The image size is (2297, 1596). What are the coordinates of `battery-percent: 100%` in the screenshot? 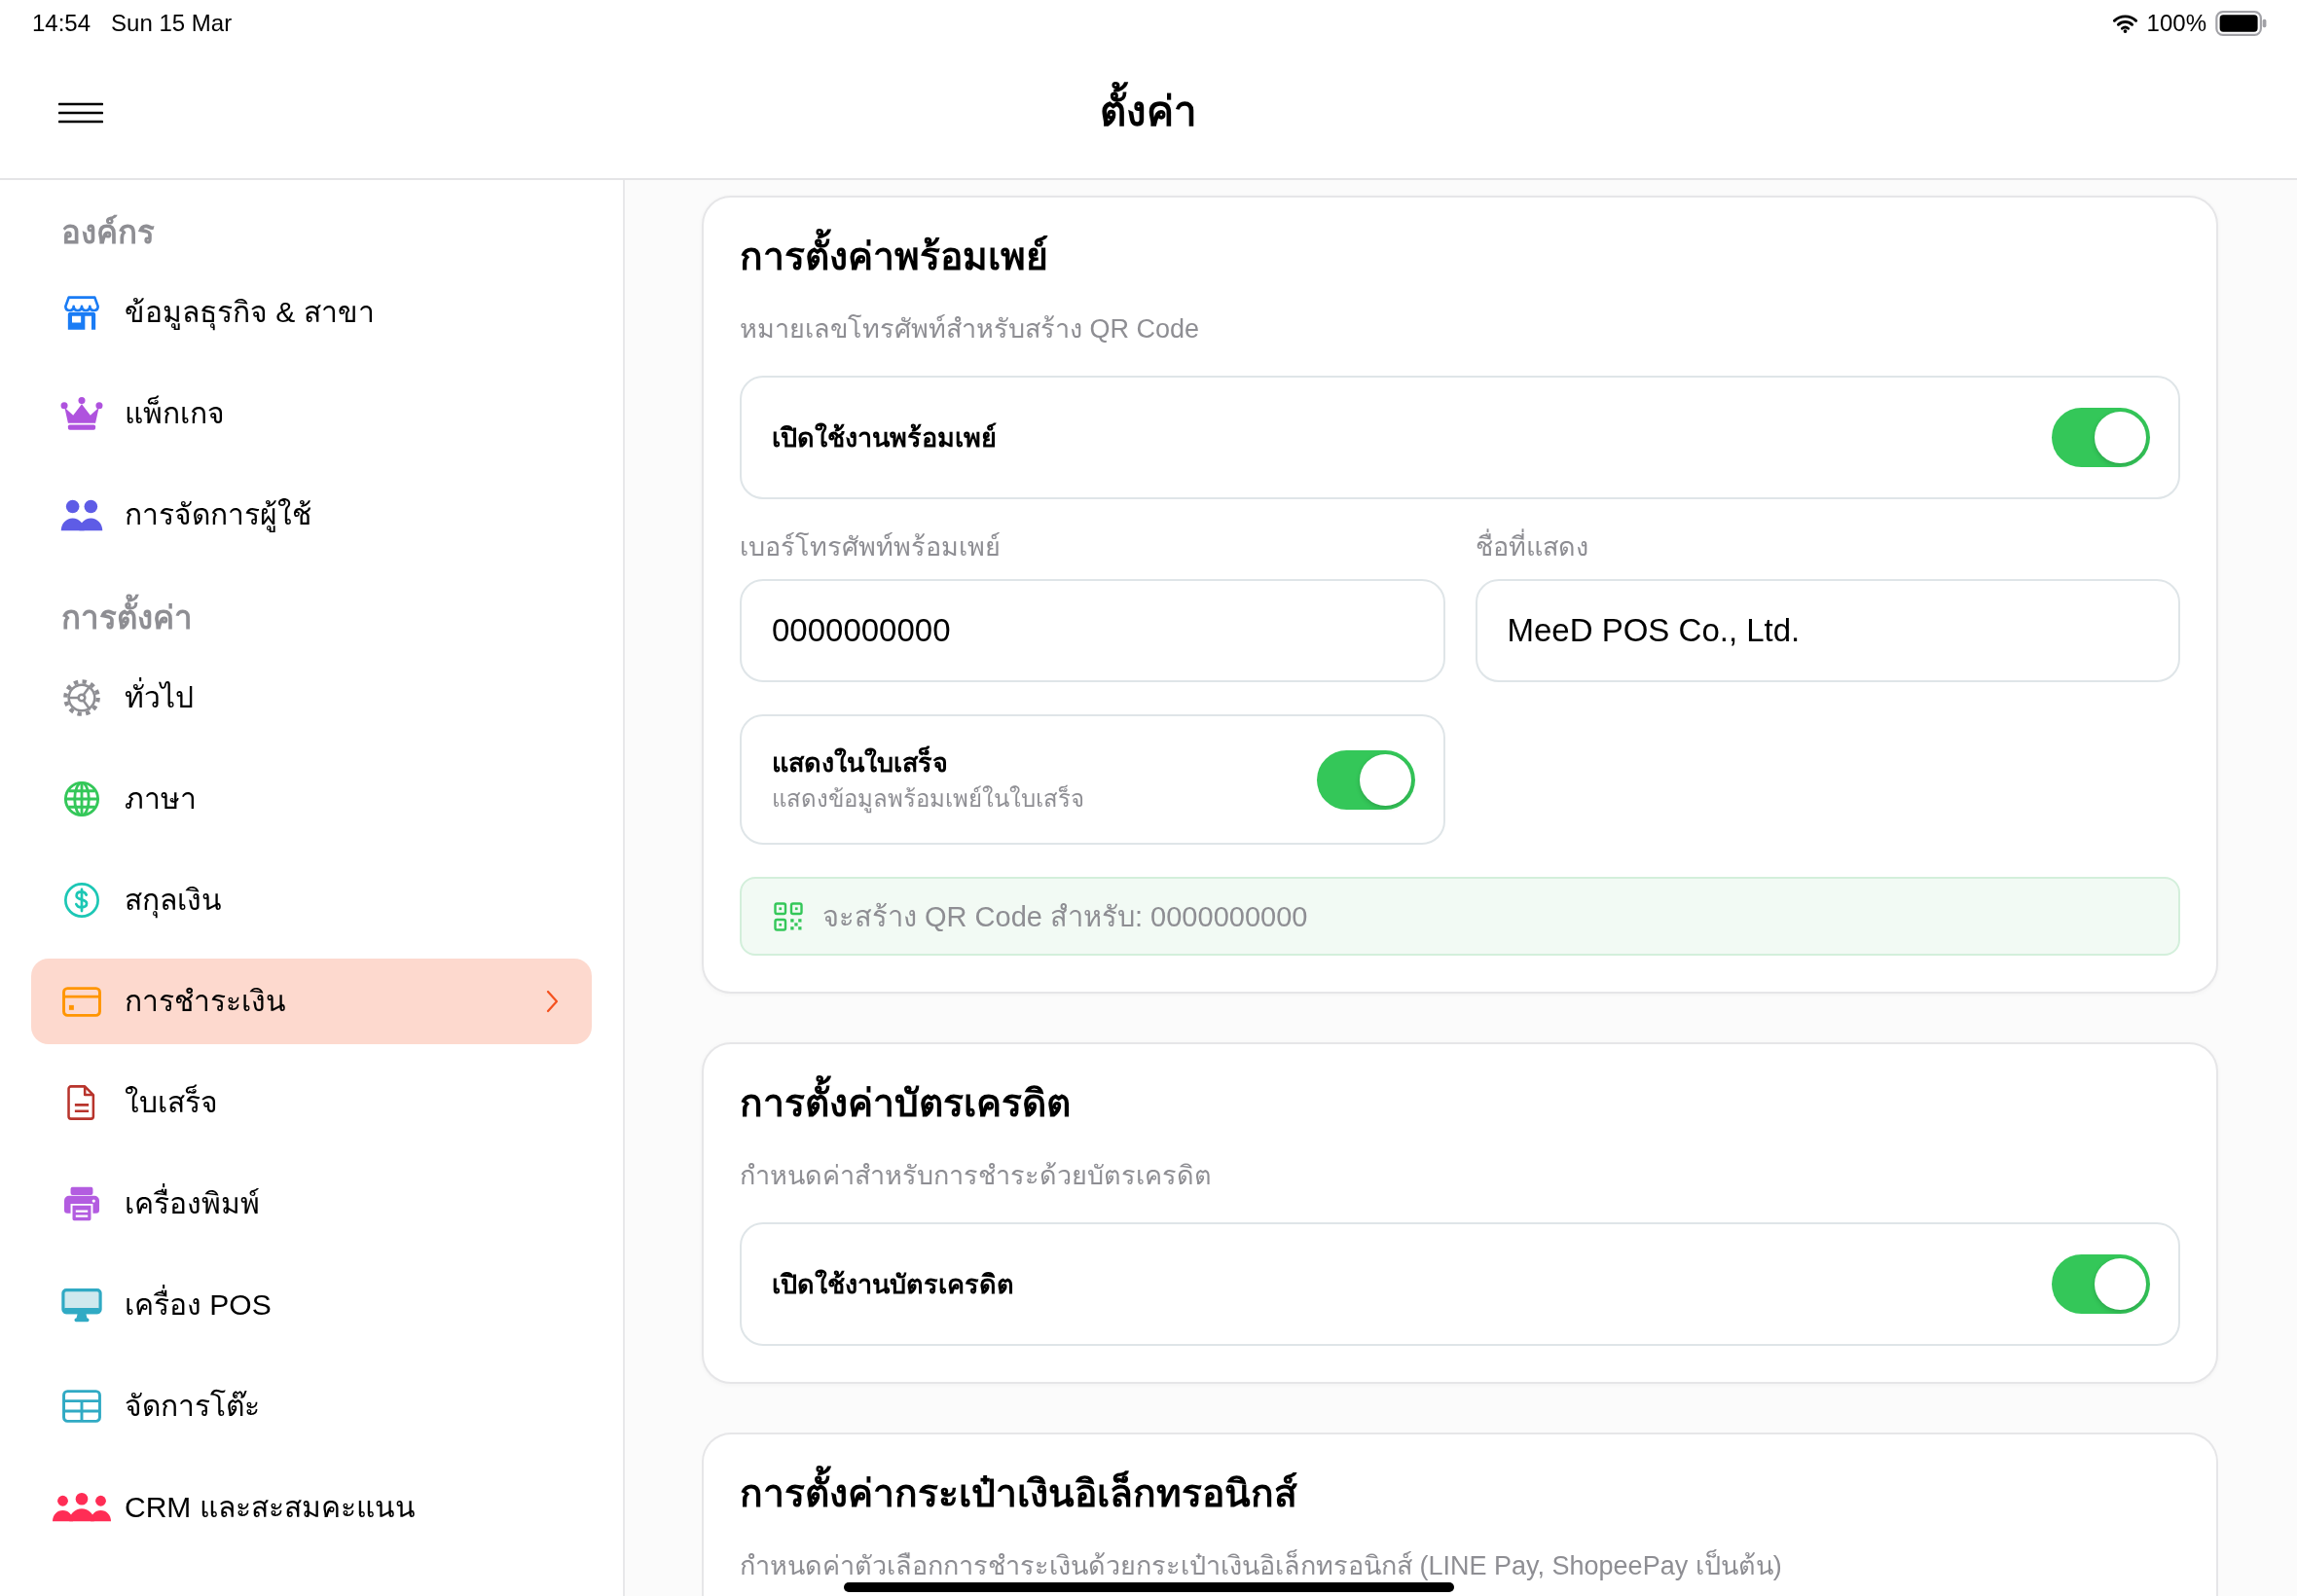 It's located at (2176, 23).